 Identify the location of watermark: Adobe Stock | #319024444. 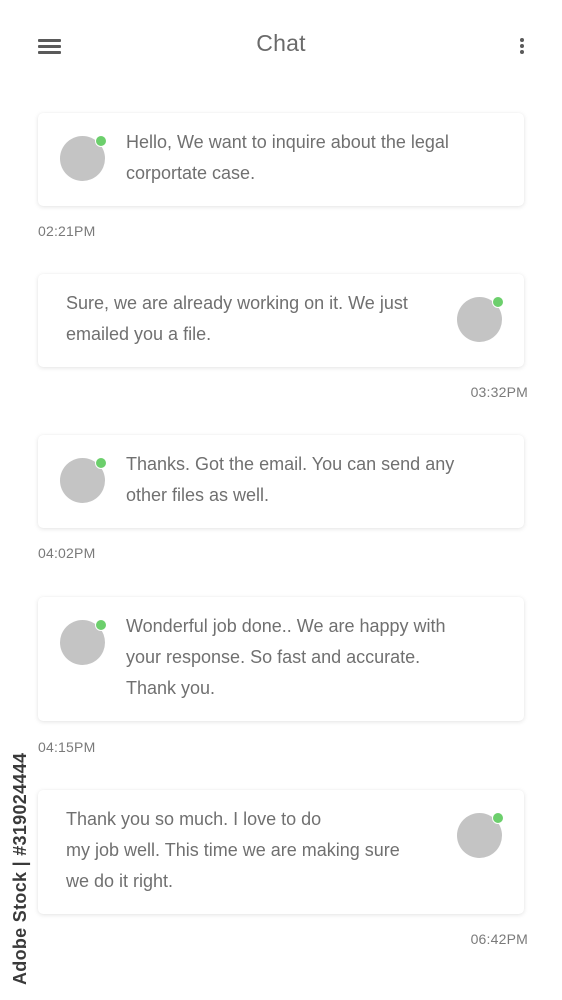
(20, 868).